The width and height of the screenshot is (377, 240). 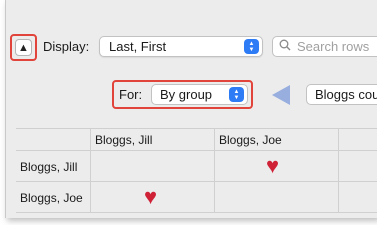 I want to click on row-header: Bloggs, Jill, so click(x=53, y=166).